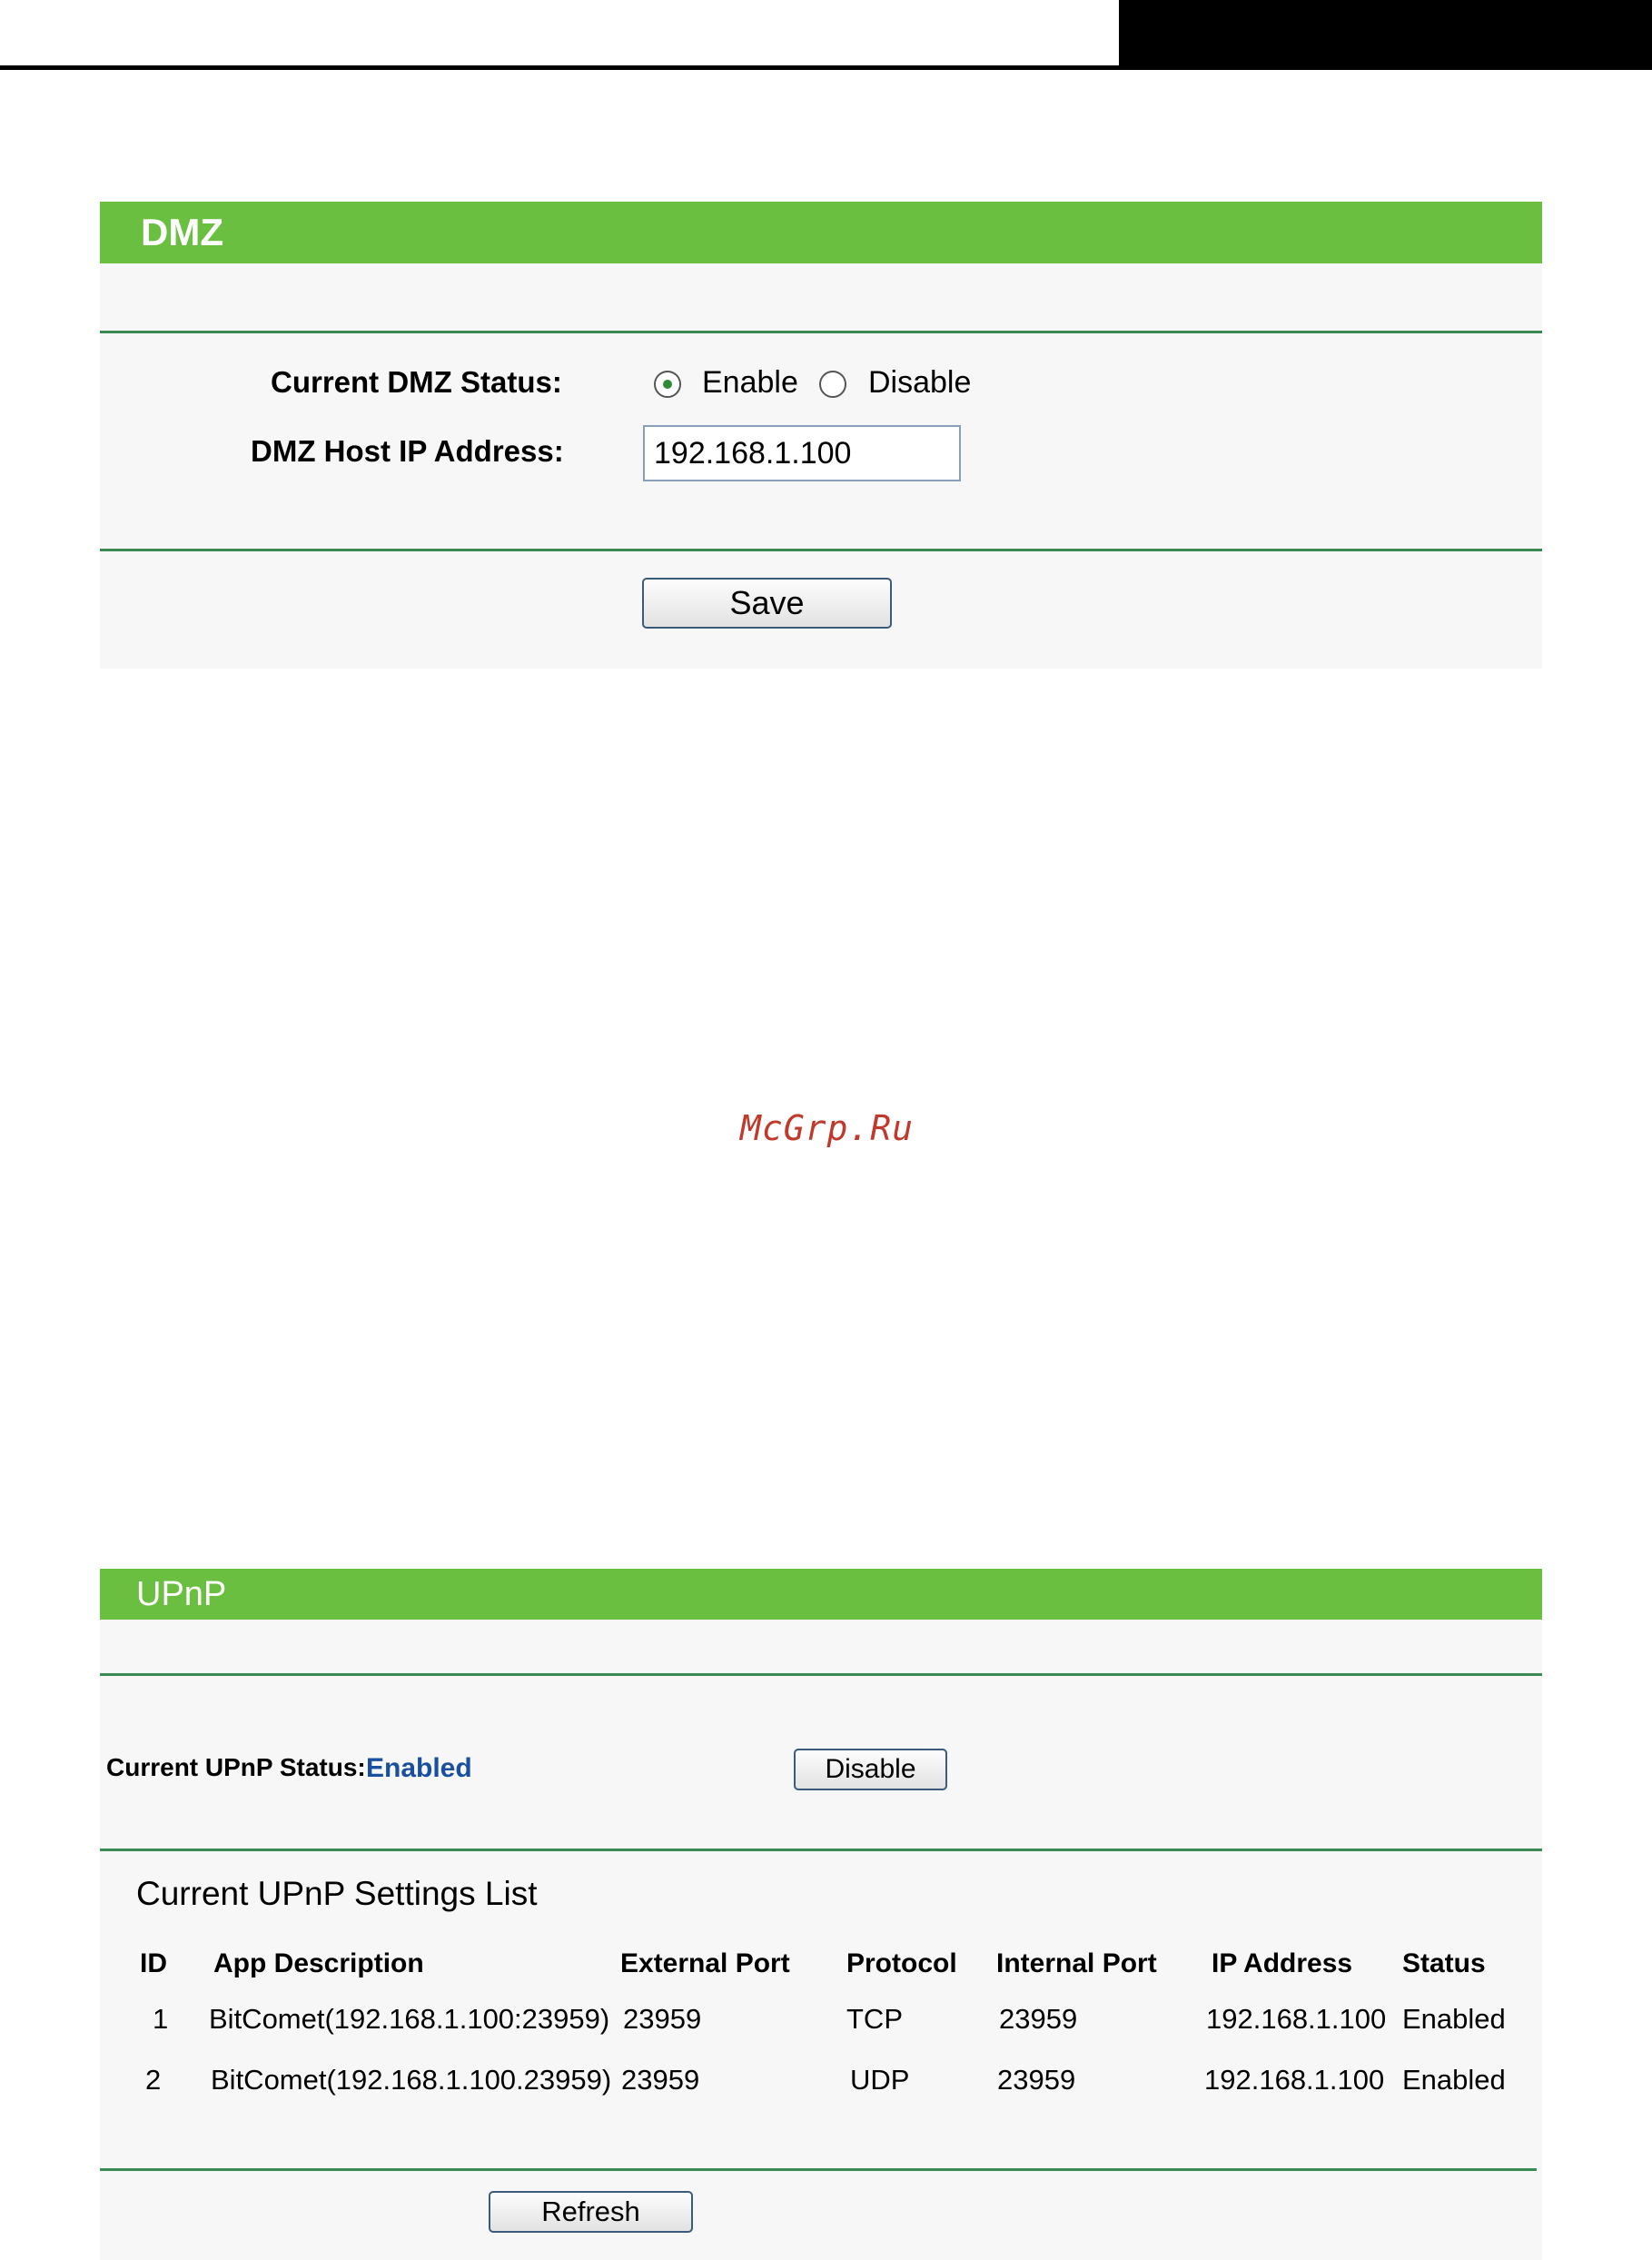  Describe the element at coordinates (153, 1963) in the screenshot. I see `col-header-id: ID` at that location.